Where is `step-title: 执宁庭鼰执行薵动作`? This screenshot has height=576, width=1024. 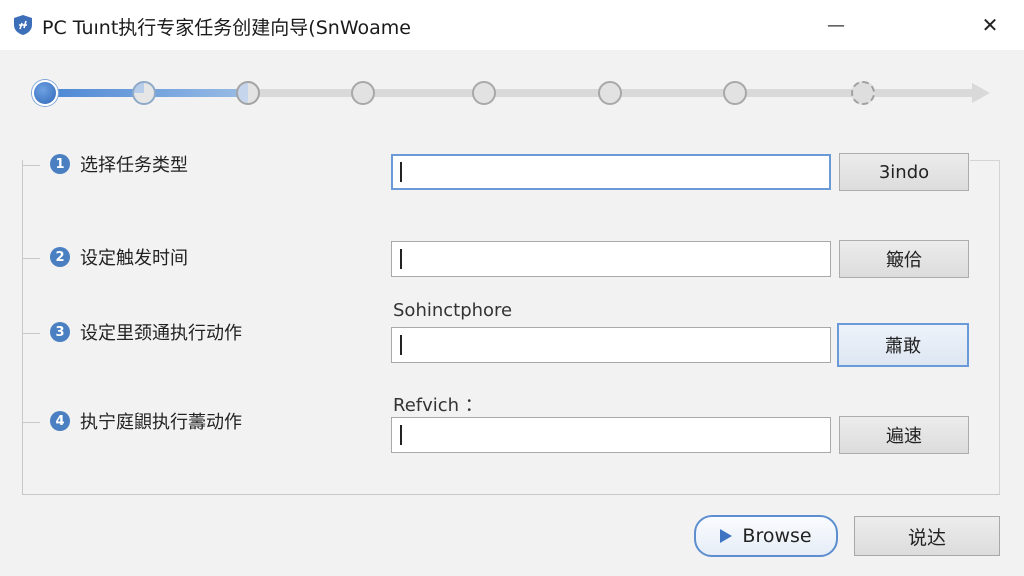 step-title: 执宁庭鼰执行薵动作 is located at coordinates (161, 422).